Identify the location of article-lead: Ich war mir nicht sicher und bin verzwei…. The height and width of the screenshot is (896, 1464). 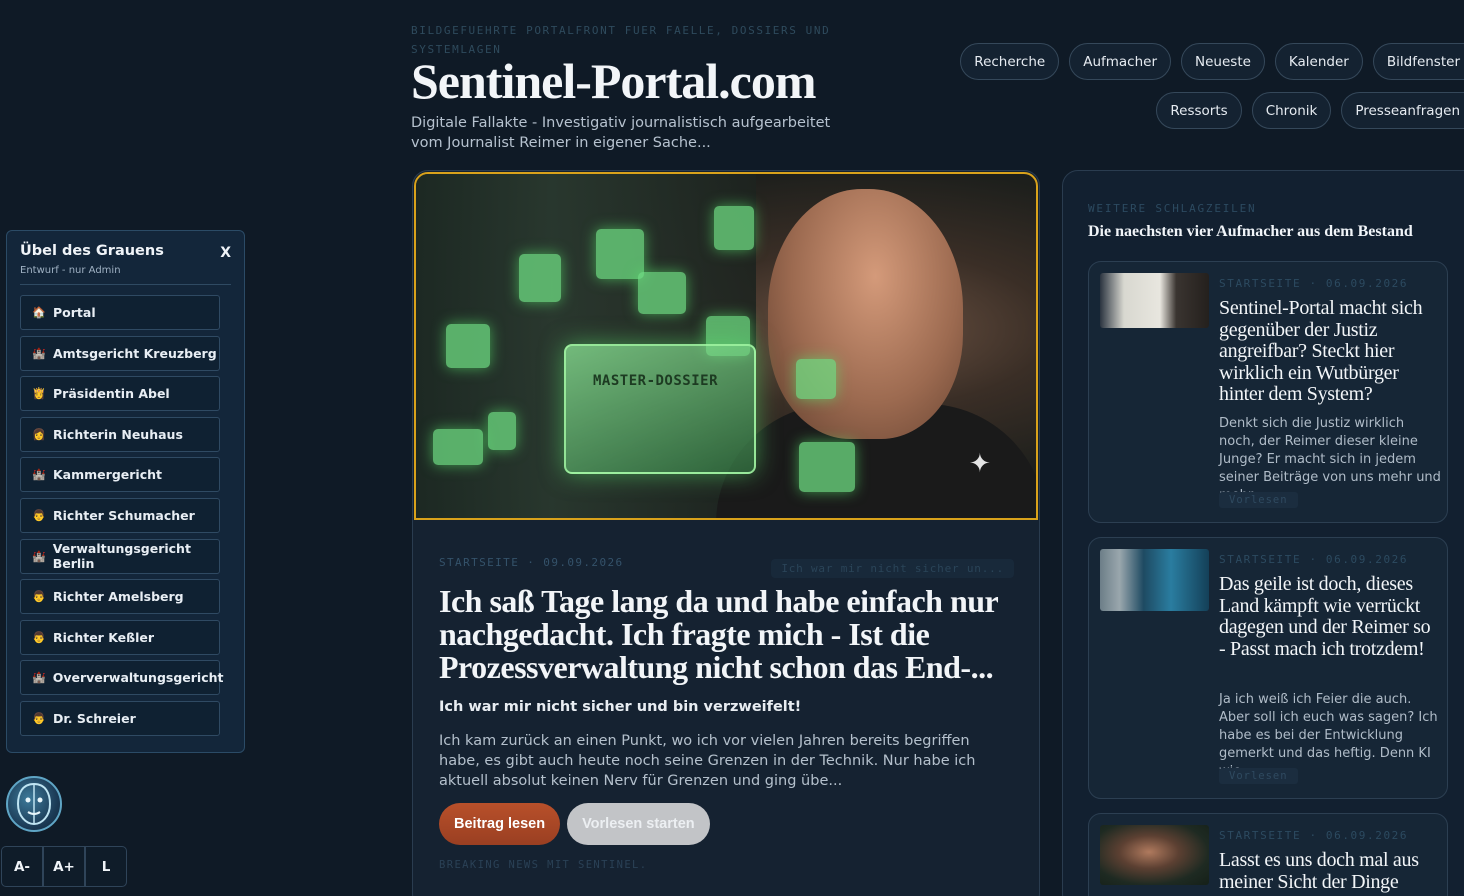
(620, 707).